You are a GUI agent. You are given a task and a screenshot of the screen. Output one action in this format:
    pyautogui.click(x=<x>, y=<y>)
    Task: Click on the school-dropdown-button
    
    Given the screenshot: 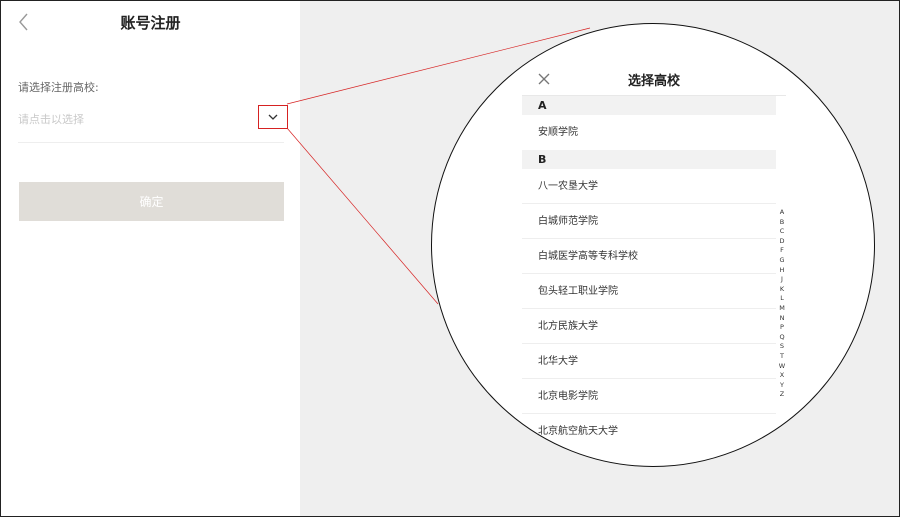 What is the action you would take?
    pyautogui.click(x=273, y=117)
    